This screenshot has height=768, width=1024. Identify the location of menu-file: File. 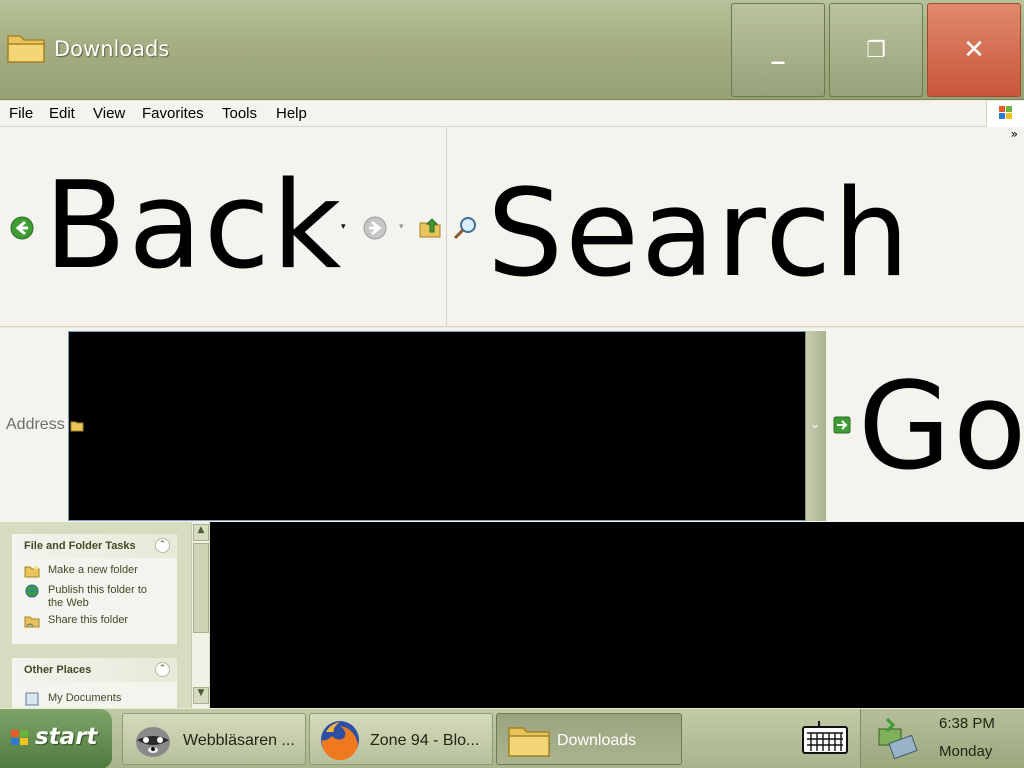
(21, 113).